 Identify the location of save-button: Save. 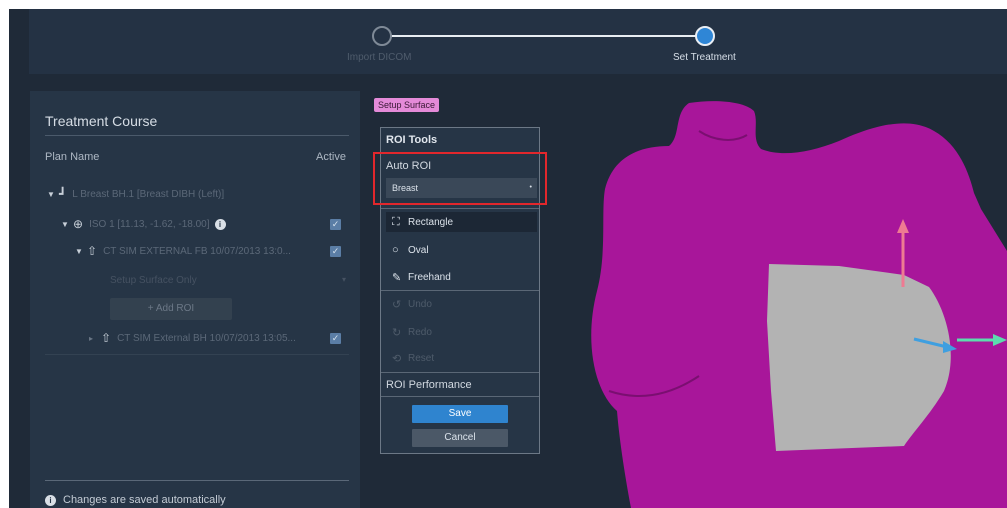
(460, 414).